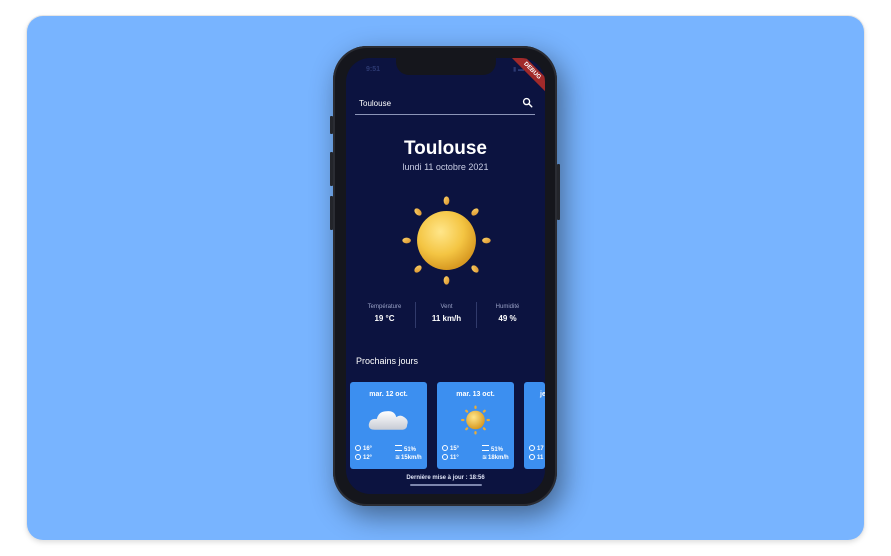 The height and width of the screenshot is (556, 891). What do you see at coordinates (536, 457) in the screenshot?
I see `forecast-row-2: 11` at bounding box center [536, 457].